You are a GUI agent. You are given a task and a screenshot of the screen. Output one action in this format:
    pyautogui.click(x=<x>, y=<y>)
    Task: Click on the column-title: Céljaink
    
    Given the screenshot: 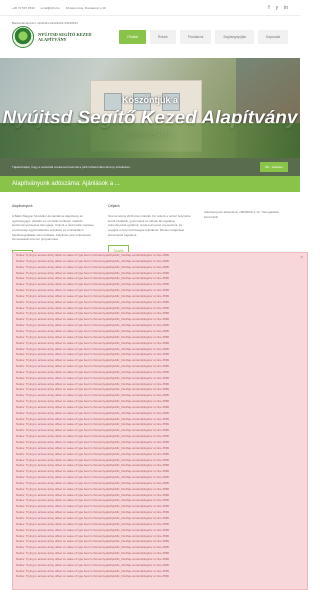 What is the action you would take?
    pyautogui.click(x=114, y=206)
    